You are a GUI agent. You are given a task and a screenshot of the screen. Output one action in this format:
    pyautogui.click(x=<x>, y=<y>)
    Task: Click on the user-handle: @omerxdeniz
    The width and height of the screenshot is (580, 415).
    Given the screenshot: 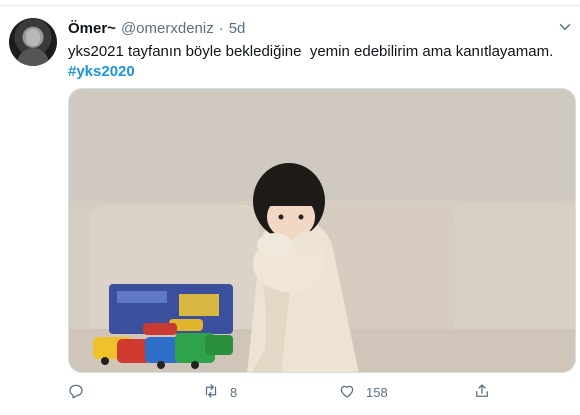 What is the action you would take?
    pyautogui.click(x=167, y=28)
    